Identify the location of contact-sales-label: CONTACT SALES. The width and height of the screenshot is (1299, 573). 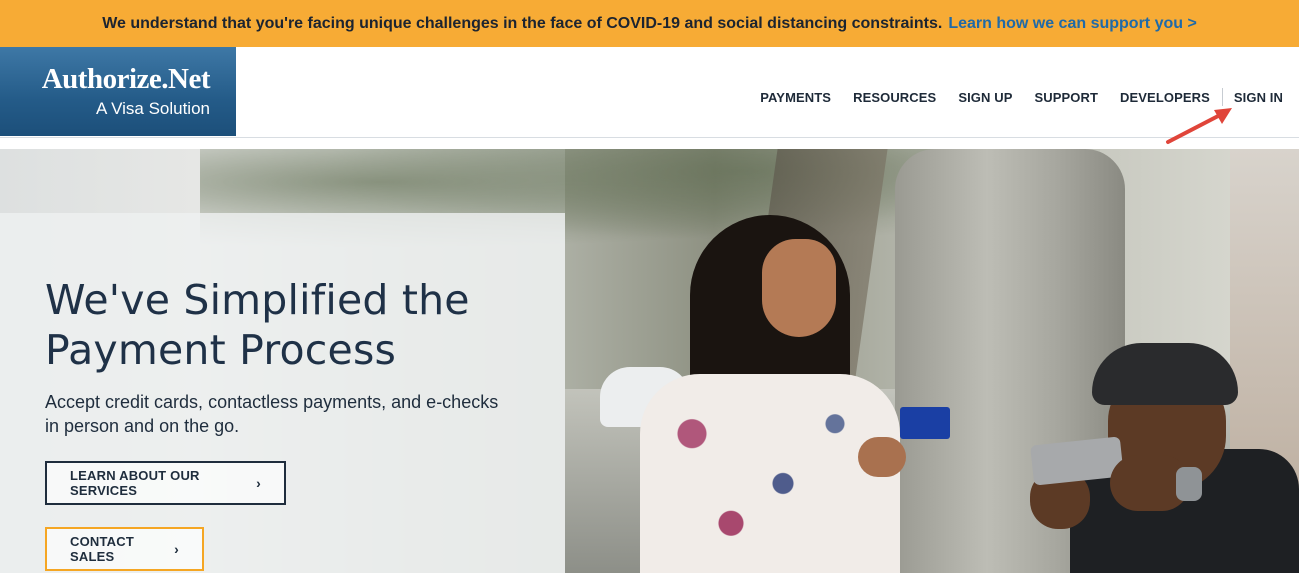
(102, 549).